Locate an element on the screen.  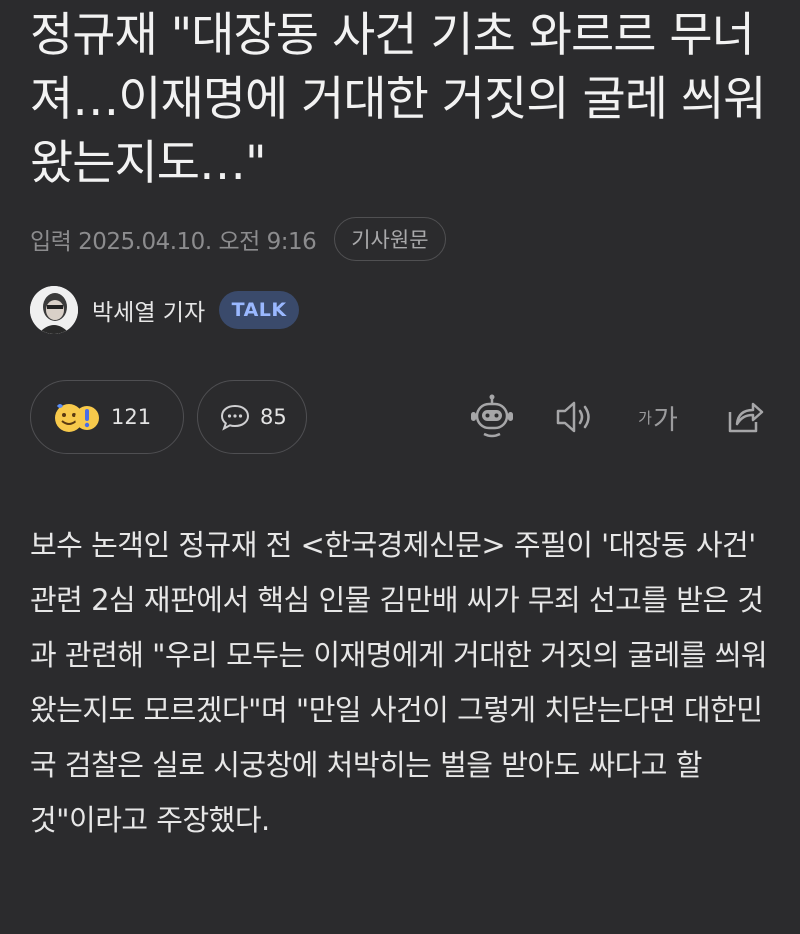
share-button is located at coordinates (744, 417).